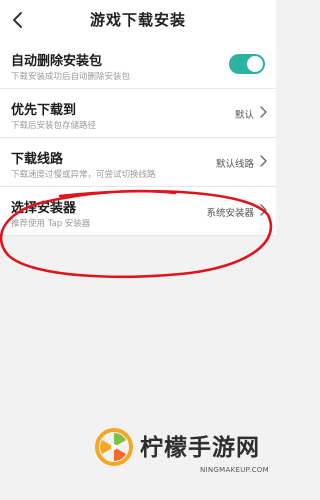  I want to click on setting-title: 下载线路, so click(37, 159).